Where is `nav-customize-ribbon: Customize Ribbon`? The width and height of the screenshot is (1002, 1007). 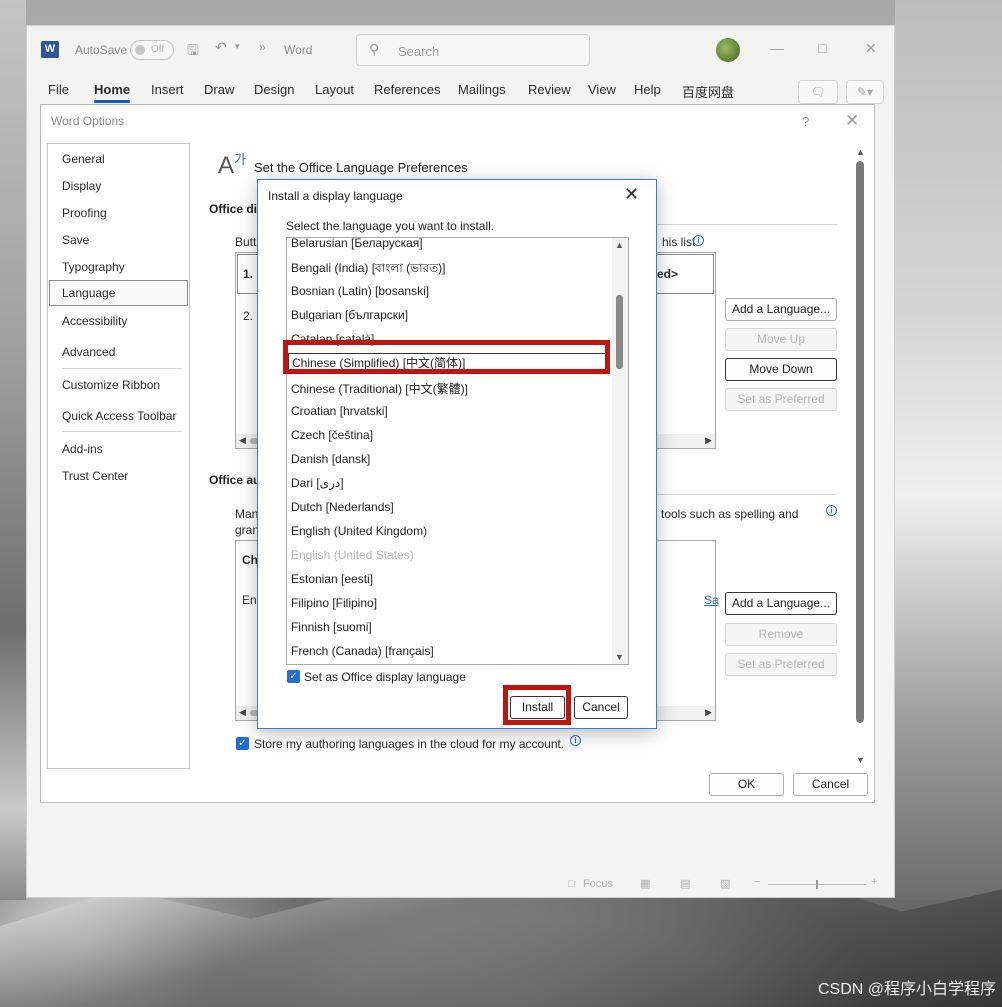 nav-customize-ribbon: Customize Ribbon is located at coordinates (111, 385).